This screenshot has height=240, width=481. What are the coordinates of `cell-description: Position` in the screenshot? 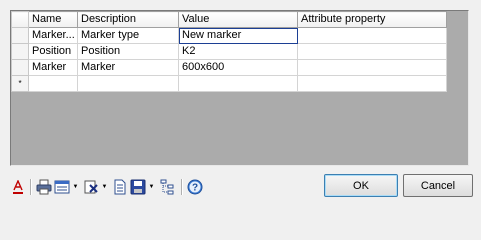 It's located at (128, 51).